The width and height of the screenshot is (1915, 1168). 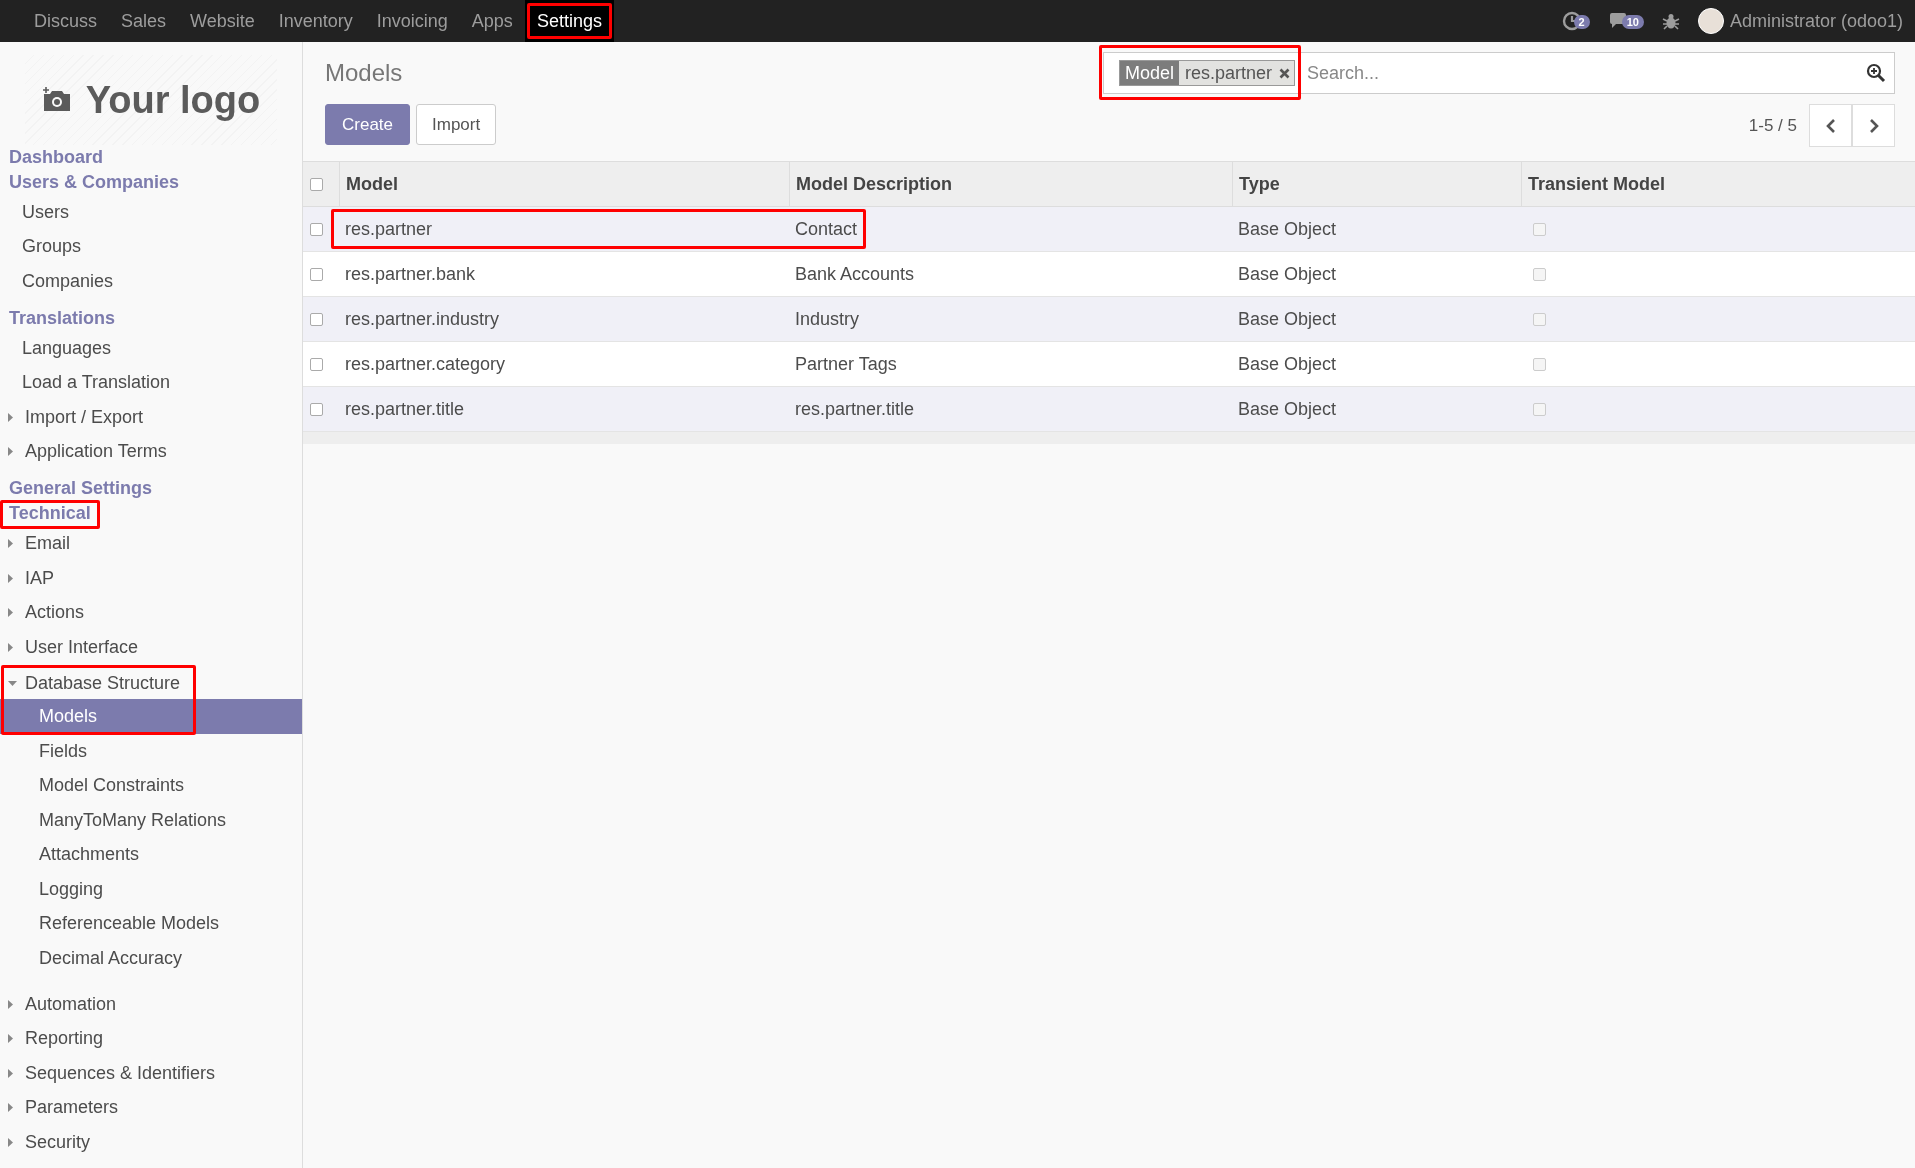 I want to click on sidebar-item: Load a Translation, so click(x=87, y=382).